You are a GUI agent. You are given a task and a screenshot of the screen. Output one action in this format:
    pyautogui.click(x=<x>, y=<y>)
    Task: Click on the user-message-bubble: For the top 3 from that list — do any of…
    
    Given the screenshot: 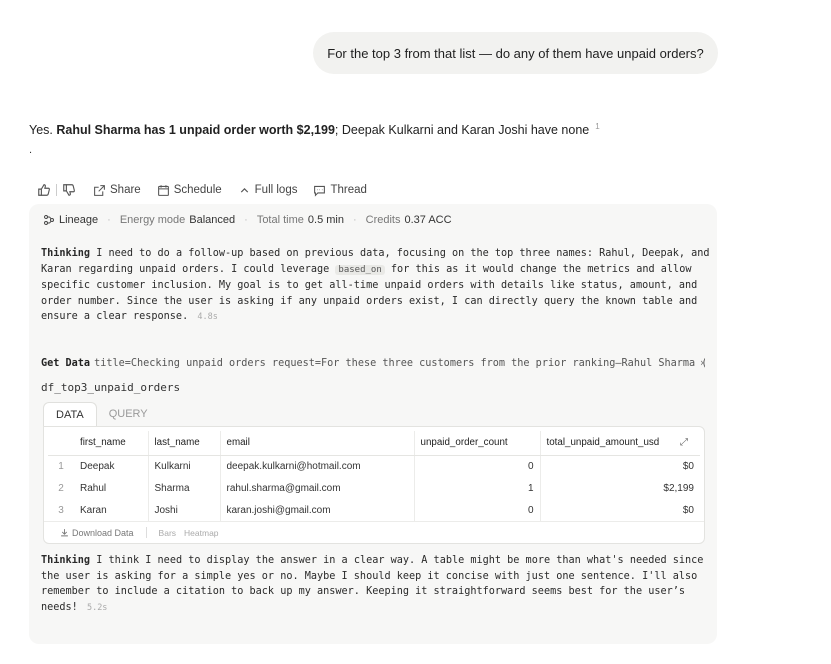 What is the action you would take?
    pyautogui.click(x=515, y=53)
    